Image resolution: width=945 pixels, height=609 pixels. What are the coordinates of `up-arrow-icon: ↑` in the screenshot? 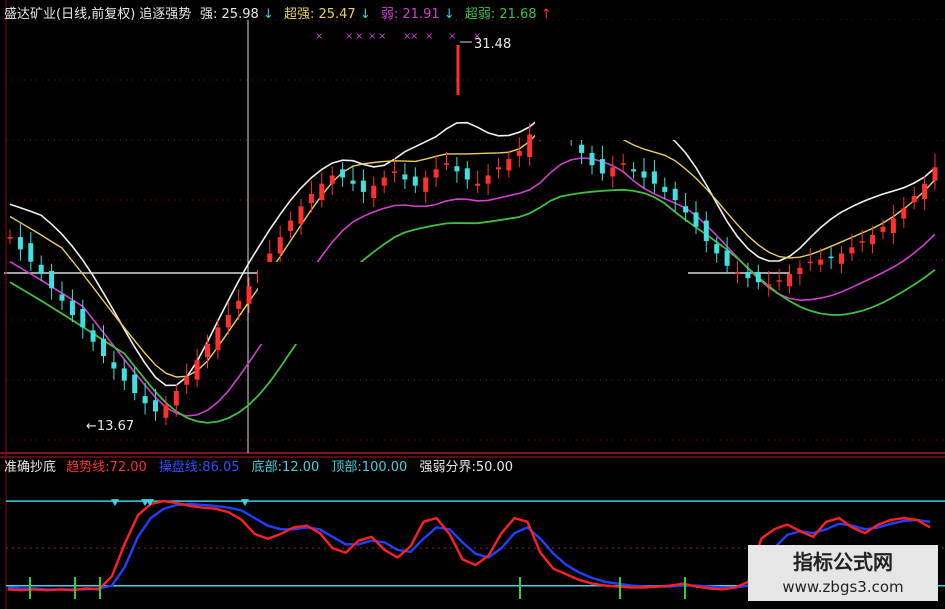 It's located at (546, 14).